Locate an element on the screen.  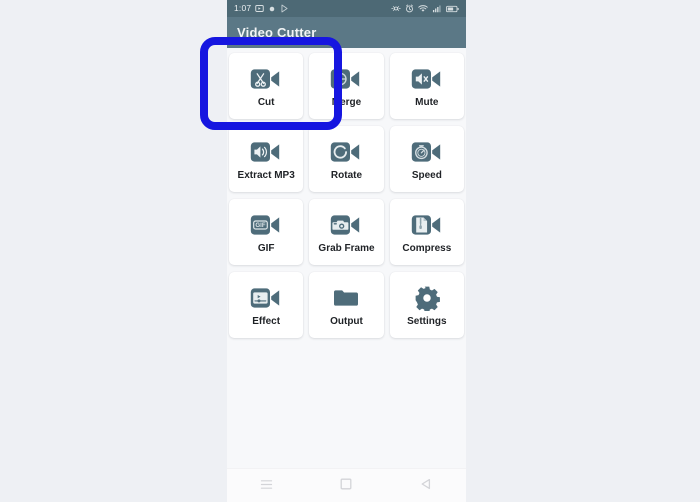
video-merge-icon is located at coordinates (346, 79).